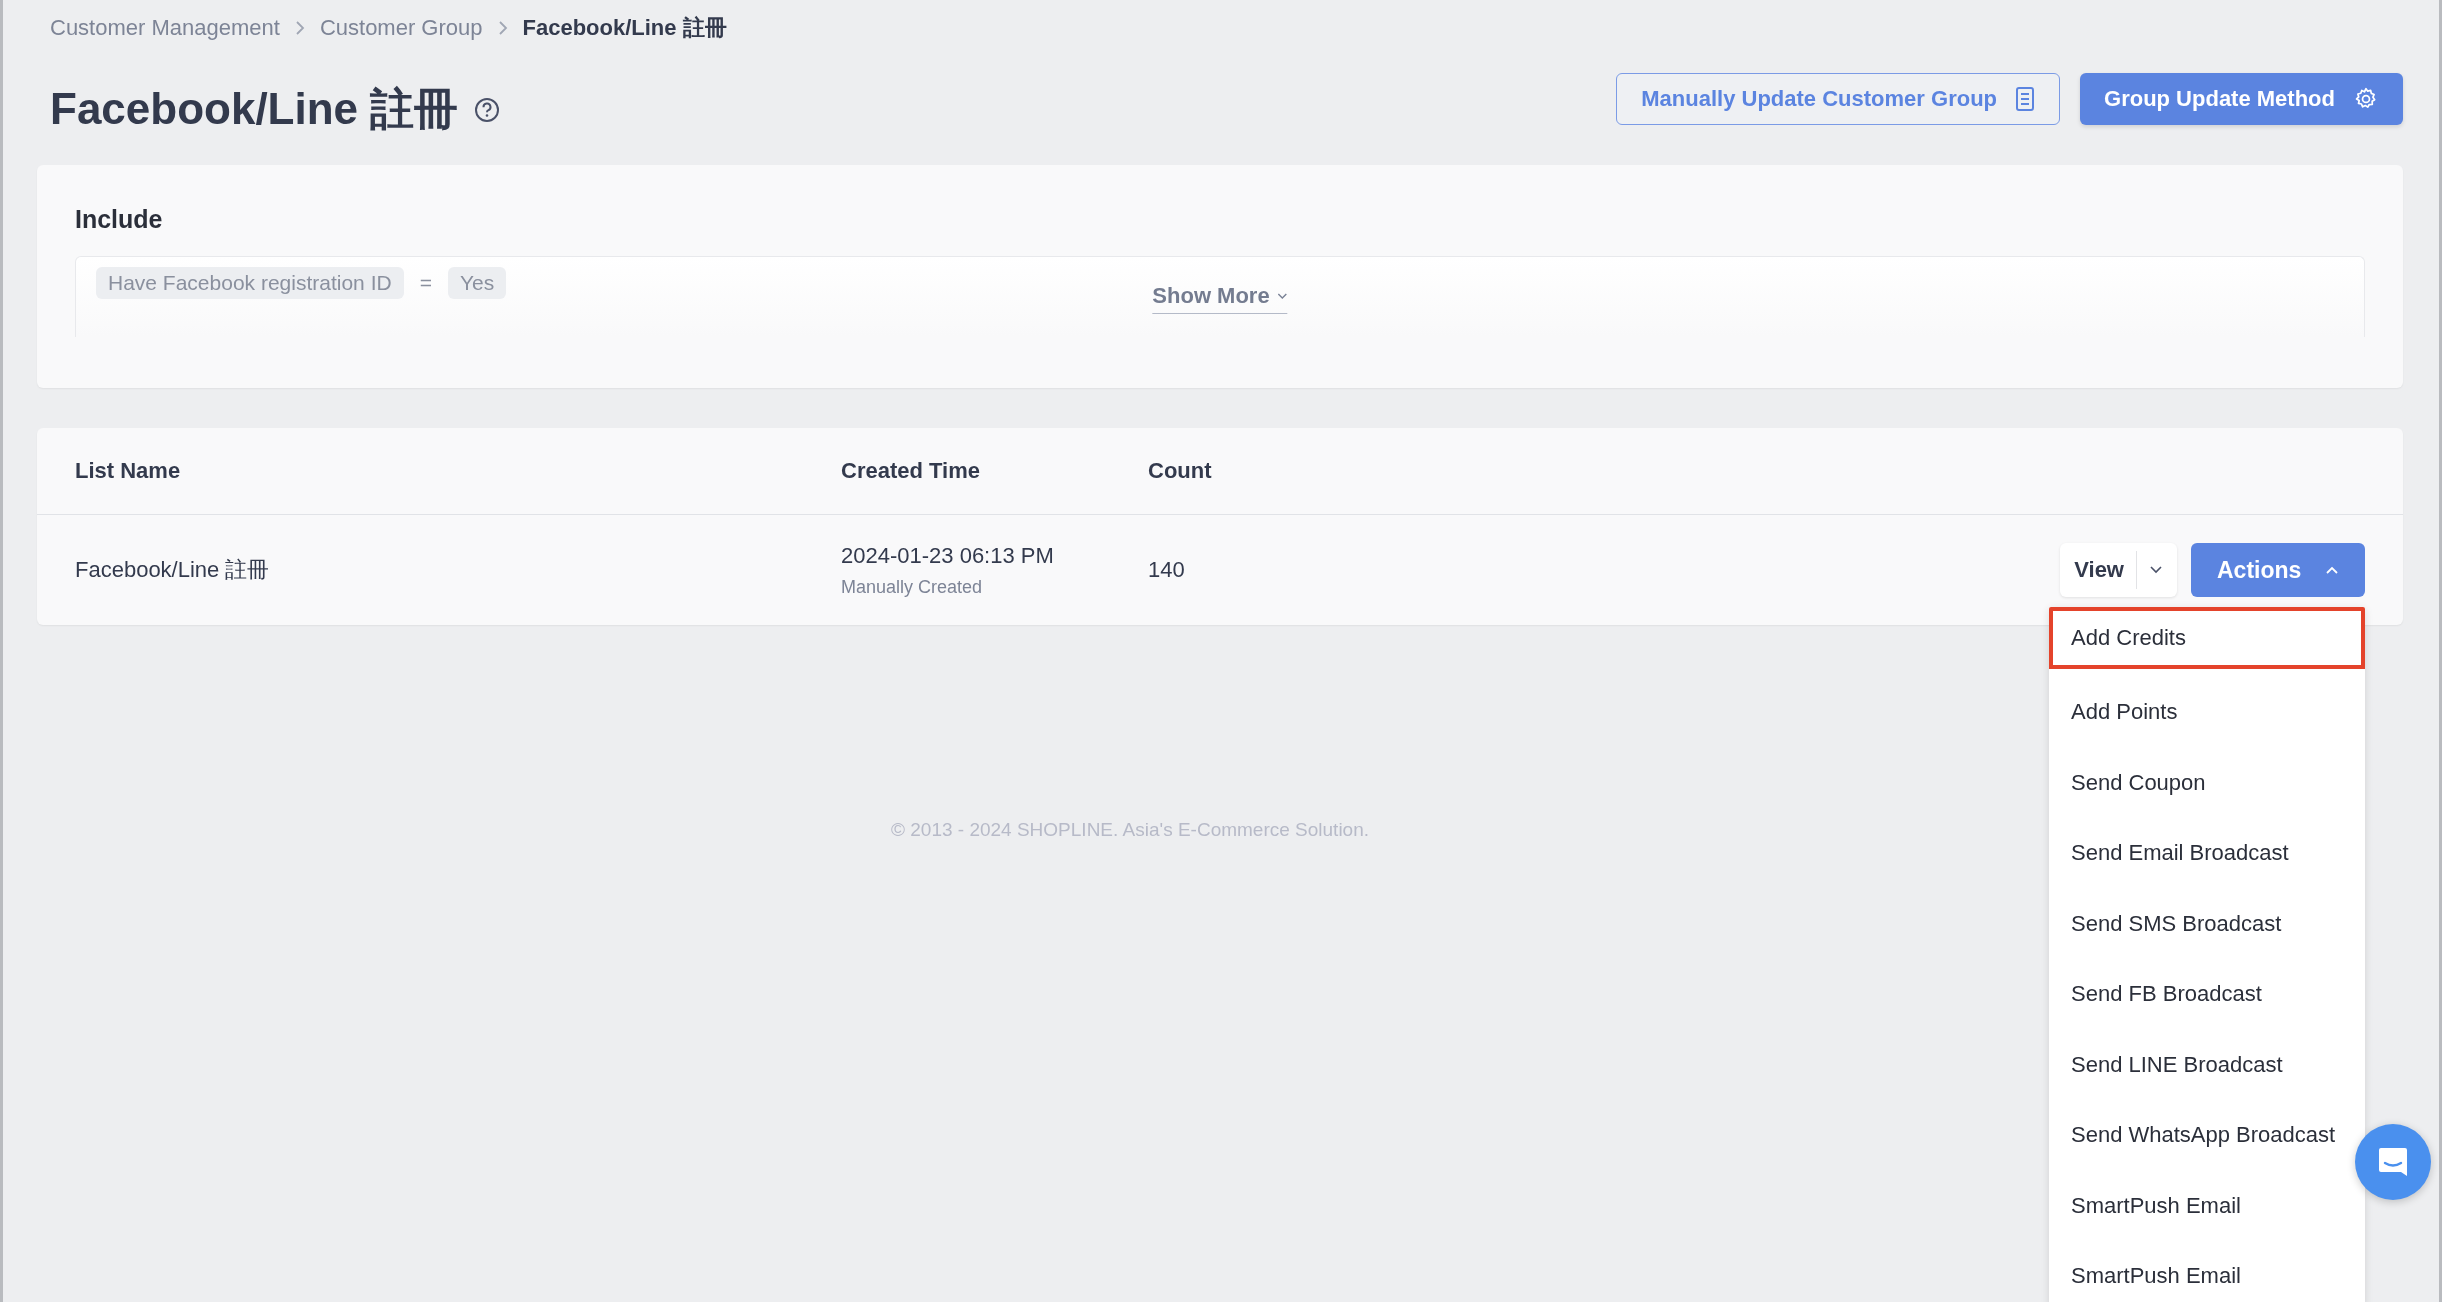 This screenshot has height=1302, width=2442. Describe the element at coordinates (911, 471) in the screenshot. I see `column-header: Created Time` at that location.